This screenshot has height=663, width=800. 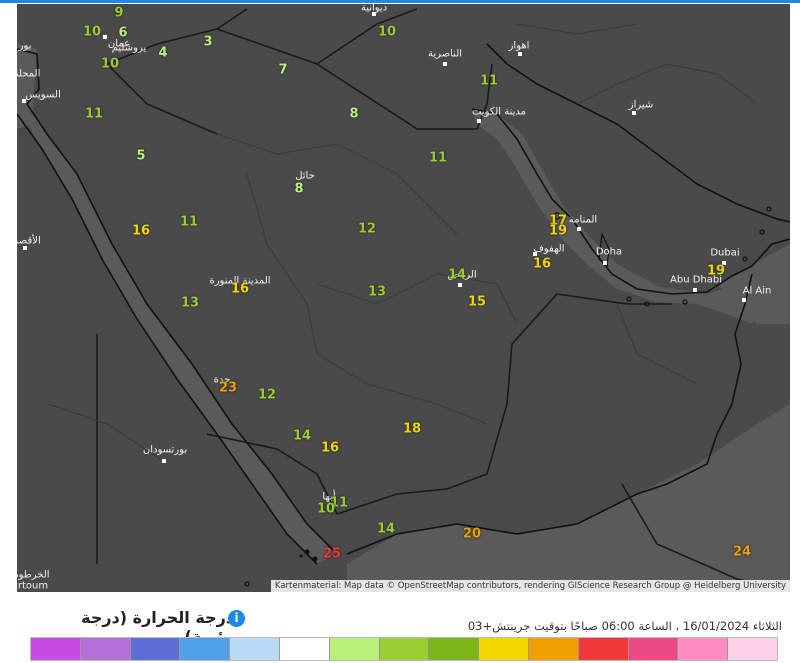 What do you see at coordinates (400, 1) in the screenshot?
I see `top-accent-bar` at bounding box center [400, 1].